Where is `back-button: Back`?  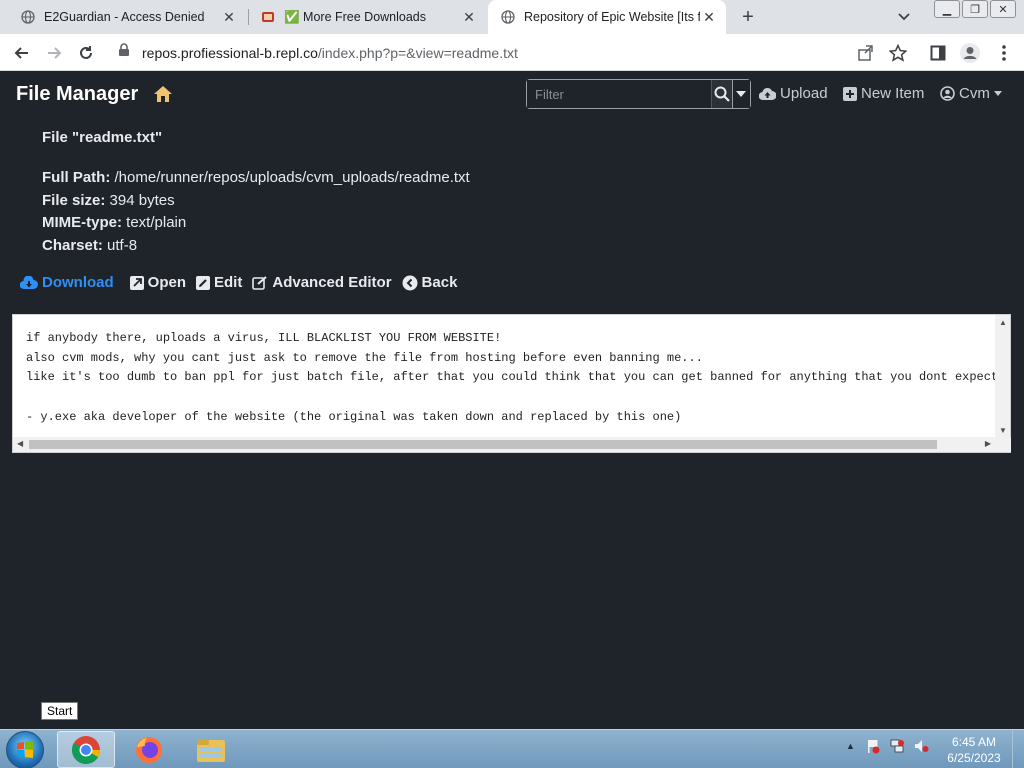 back-button: Back is located at coordinates (430, 282).